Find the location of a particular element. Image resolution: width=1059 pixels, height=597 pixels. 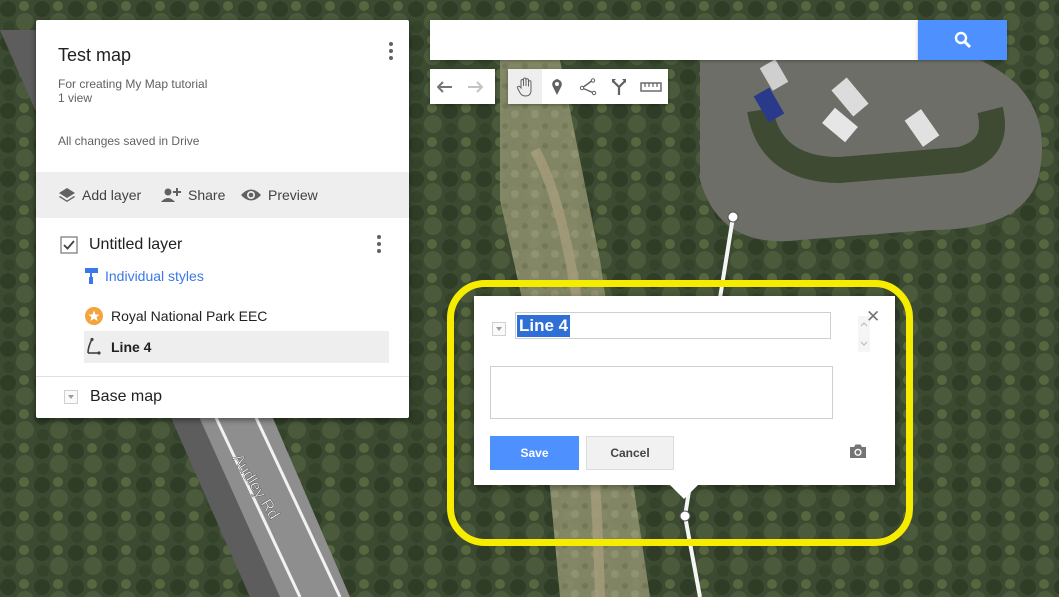

panel-divider is located at coordinates (222, 376).